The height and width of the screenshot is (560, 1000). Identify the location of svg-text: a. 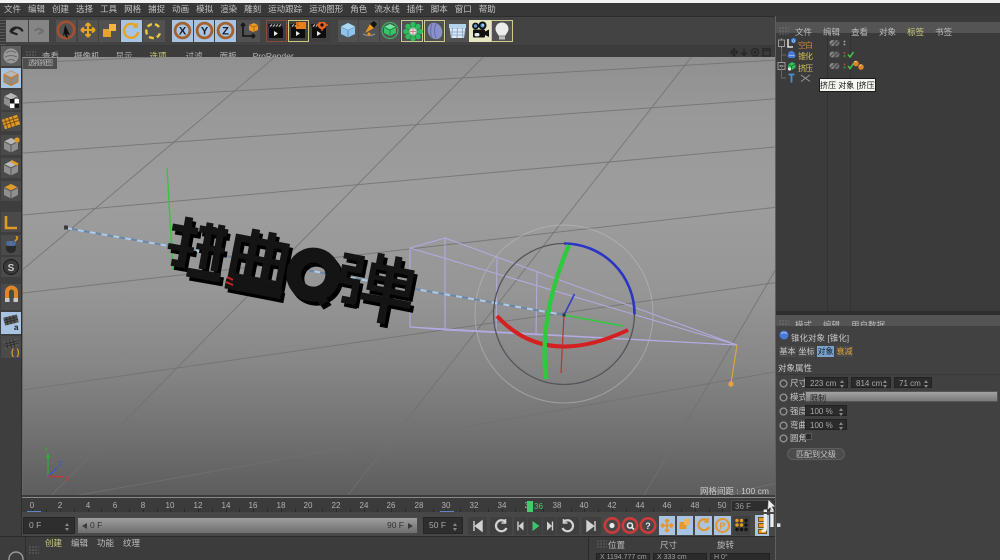
(16, 327).